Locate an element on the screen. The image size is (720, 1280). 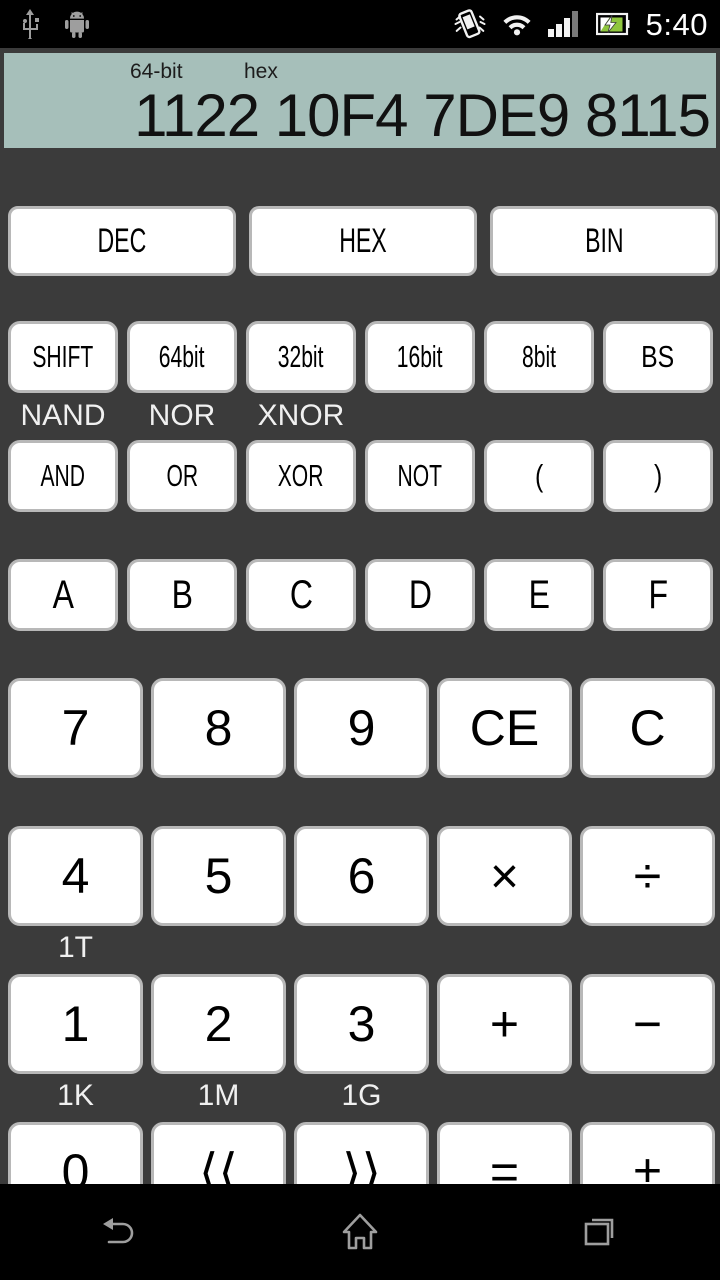
status-bar-left-icons is located at coordinates (65, 24).